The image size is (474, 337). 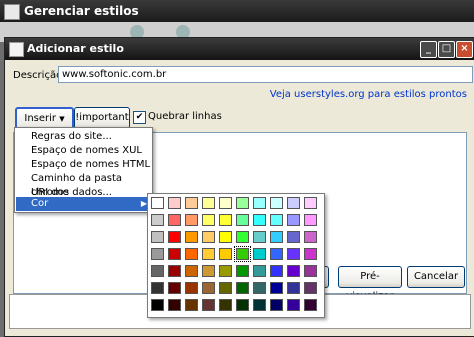 What do you see at coordinates (265, 74) in the screenshot?
I see `description-input` at bounding box center [265, 74].